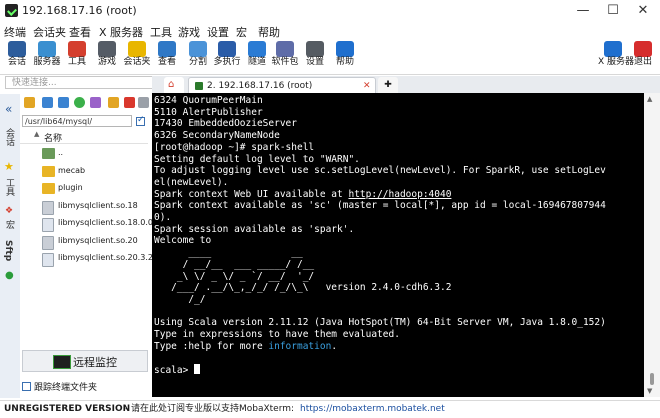 This screenshot has height=418, width=660. I want to click on follow-terminal-folder-checkbox, so click(26, 386).